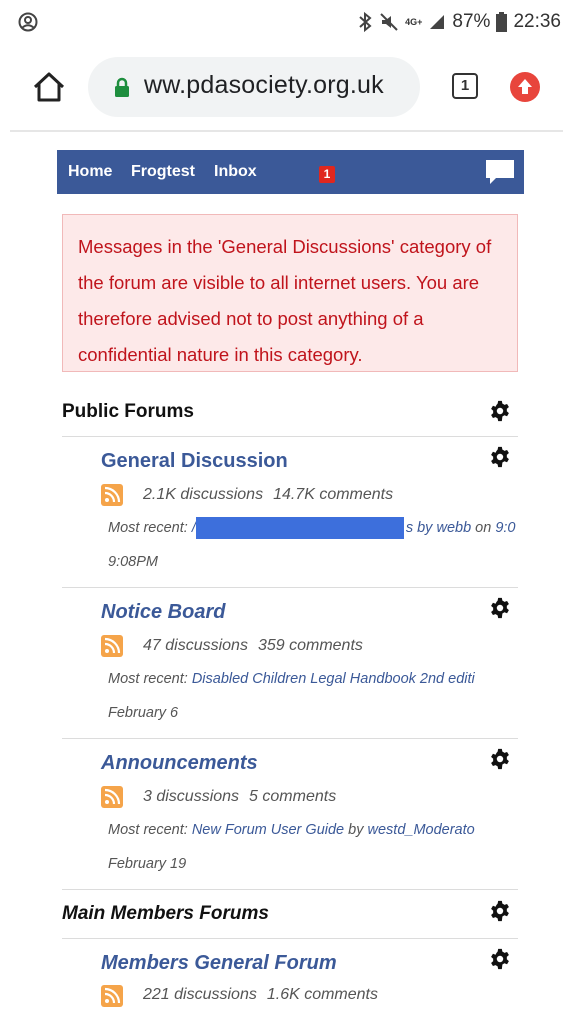  Describe the element at coordinates (200, 994) in the screenshot. I see `discussion-count: 221 discussions` at that location.